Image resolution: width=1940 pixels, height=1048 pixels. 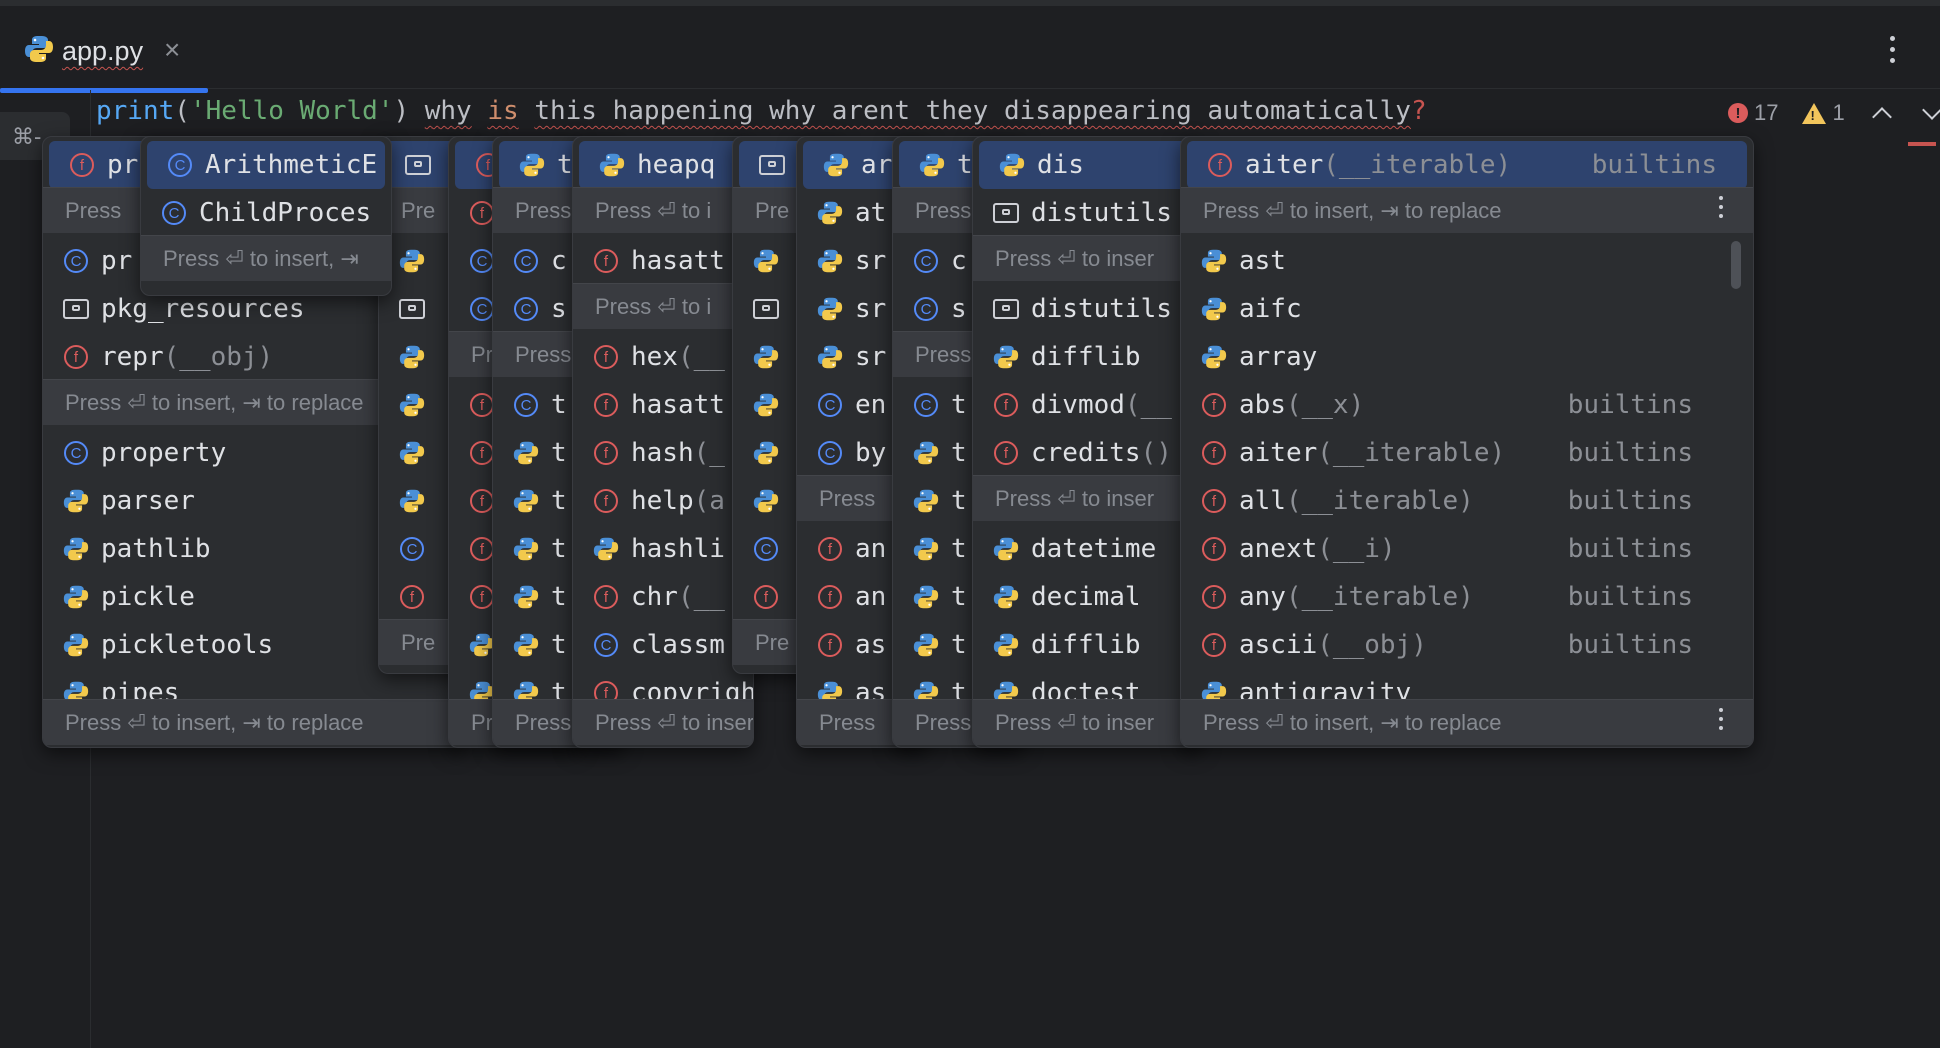 What do you see at coordinates (663, 597) in the screenshot?
I see `completion-item: f chr (__` at bounding box center [663, 597].